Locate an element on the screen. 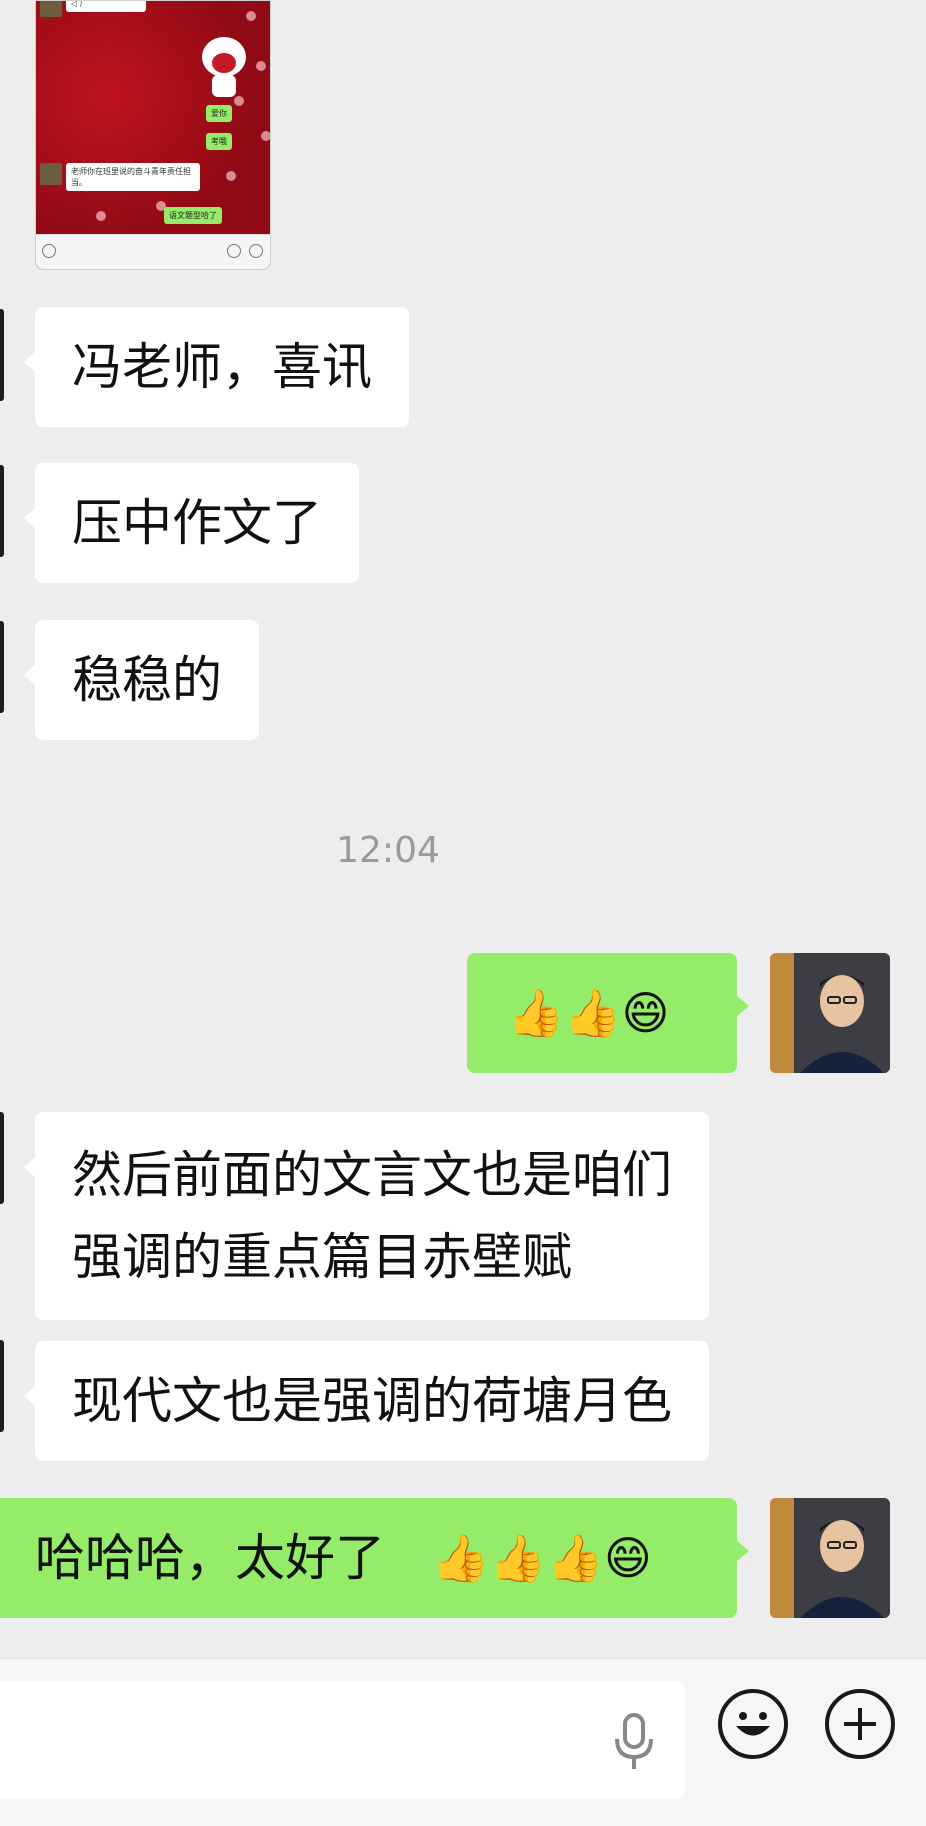  mini-emoji-icon is located at coordinates (234, 251).